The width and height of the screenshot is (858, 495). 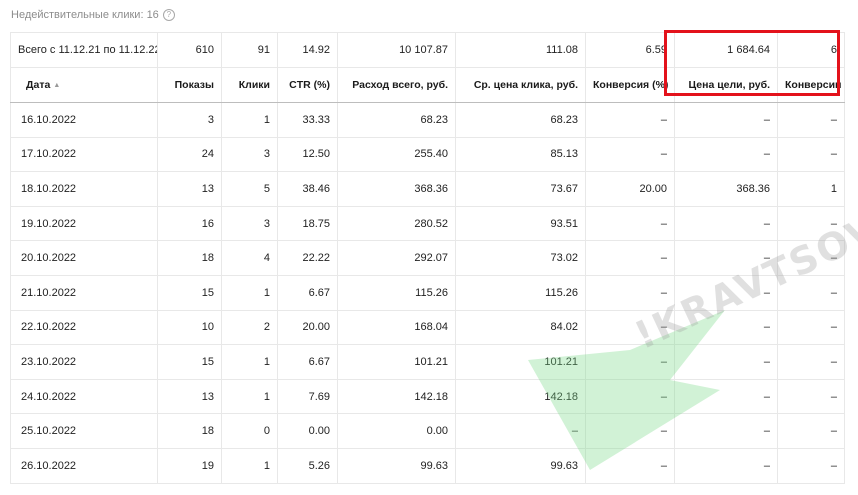 What do you see at coordinates (84, 189) in the screenshot?
I see `cell-date: 18.10.2022` at bounding box center [84, 189].